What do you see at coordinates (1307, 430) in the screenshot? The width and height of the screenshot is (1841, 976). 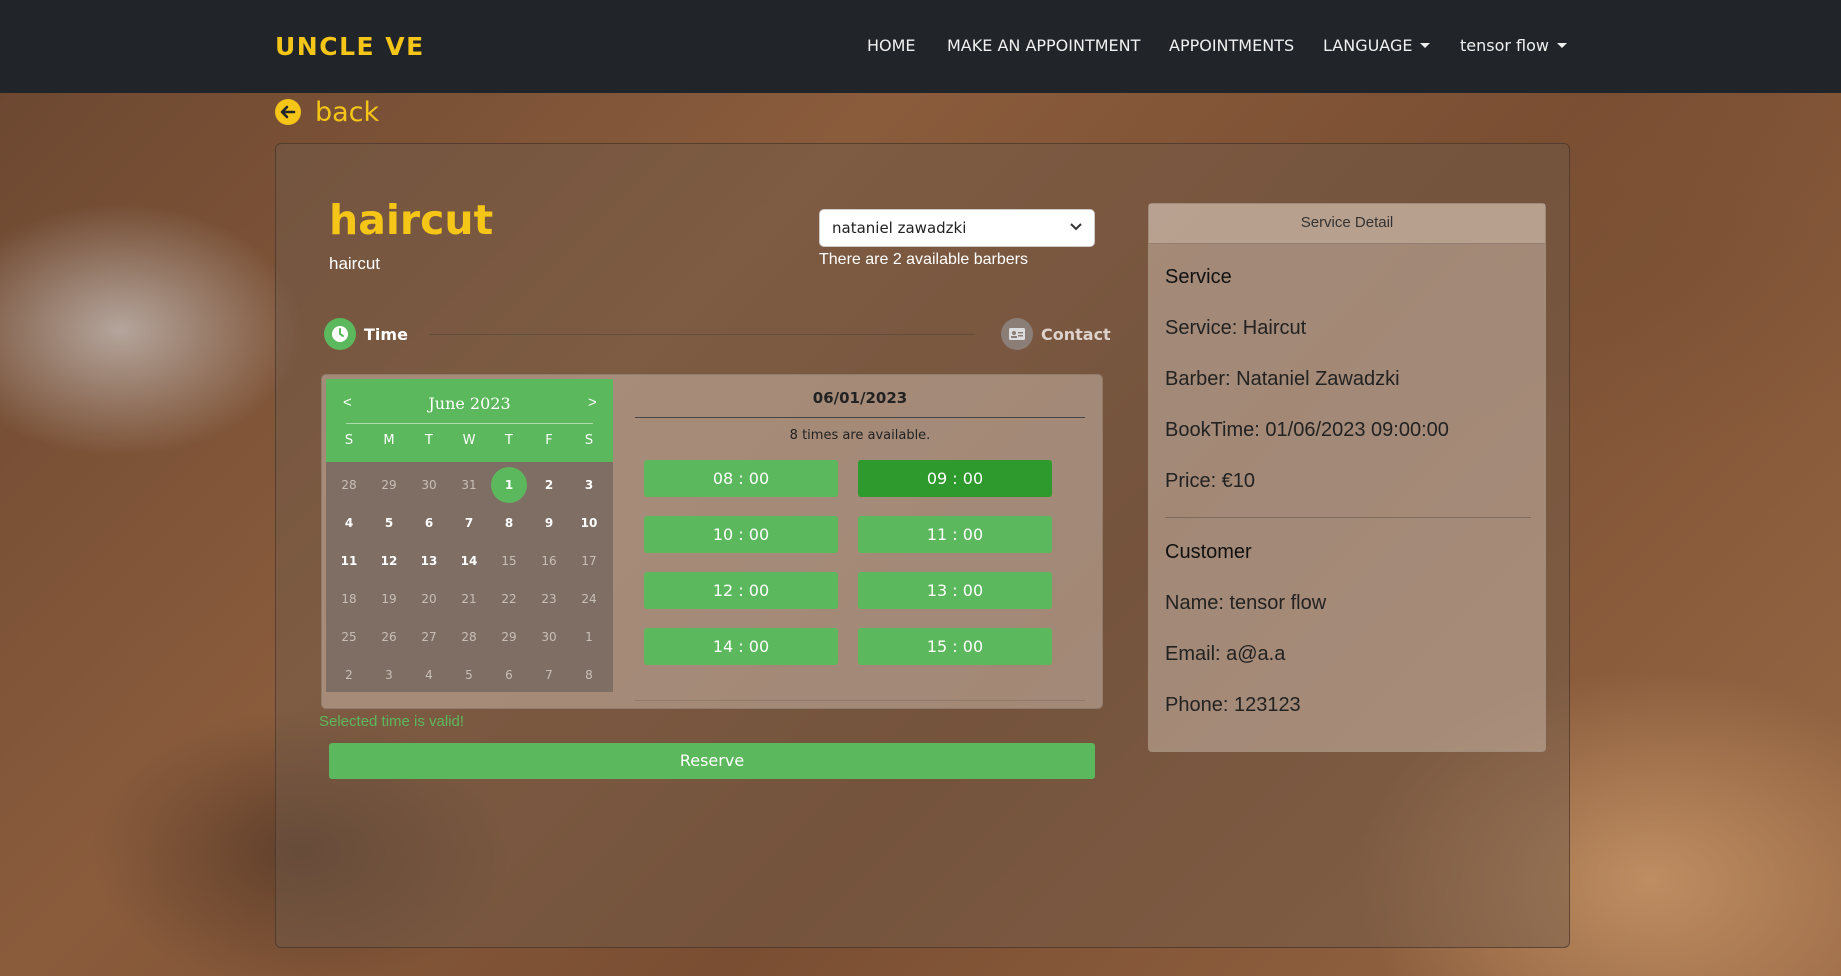 I see `detail-booktime: BookTime: 01/06/2023 09:00:00` at bounding box center [1307, 430].